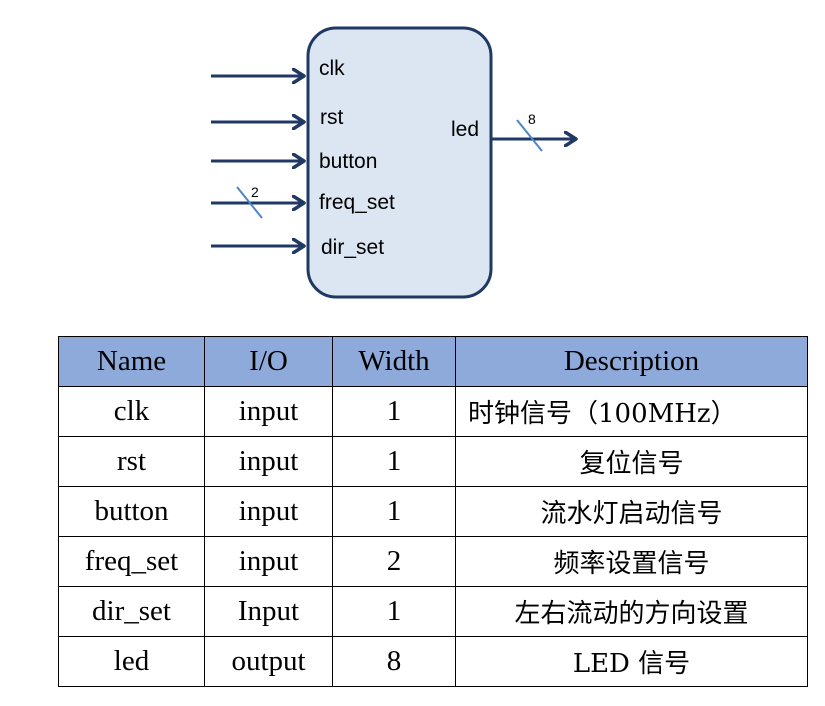 The image size is (825, 706). Describe the element at coordinates (268, 361) in the screenshot. I see `header-io: I/O` at that location.